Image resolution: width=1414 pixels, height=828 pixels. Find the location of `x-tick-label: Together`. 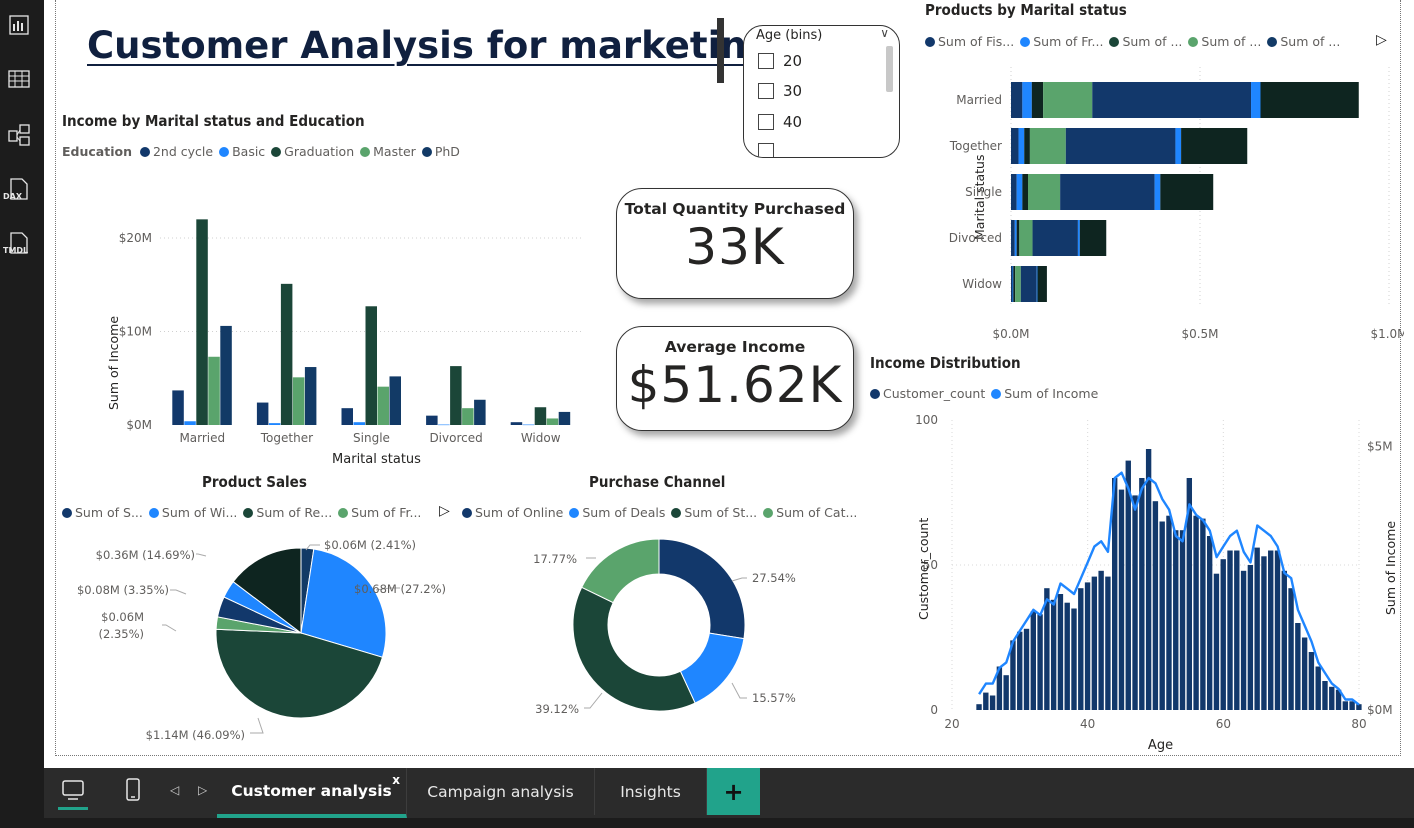

x-tick-label: Together is located at coordinates (286, 438).